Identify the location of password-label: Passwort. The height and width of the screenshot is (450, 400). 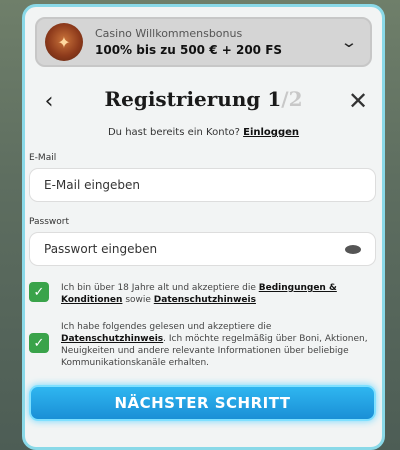
(49, 222).